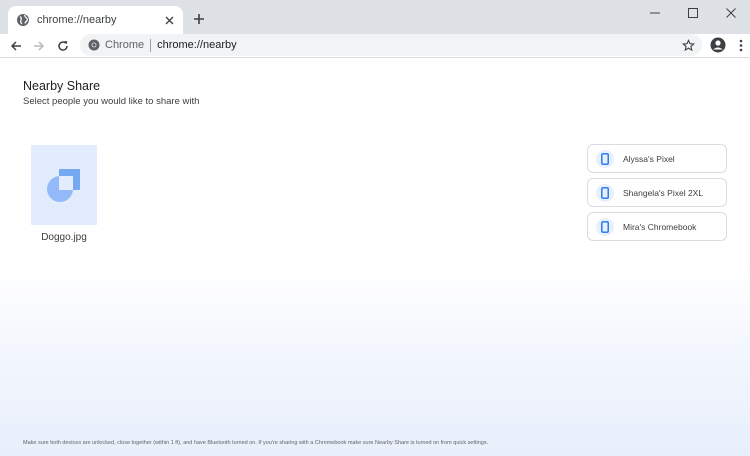 This screenshot has width=750, height=456. I want to click on maximize-icon, so click(693, 13).